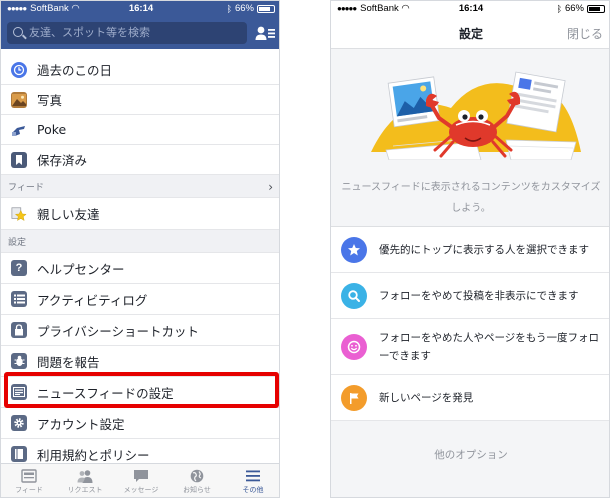 This screenshot has width=610, height=498. What do you see at coordinates (253, 476) in the screenshot?
I see `menu-icon` at bounding box center [253, 476].